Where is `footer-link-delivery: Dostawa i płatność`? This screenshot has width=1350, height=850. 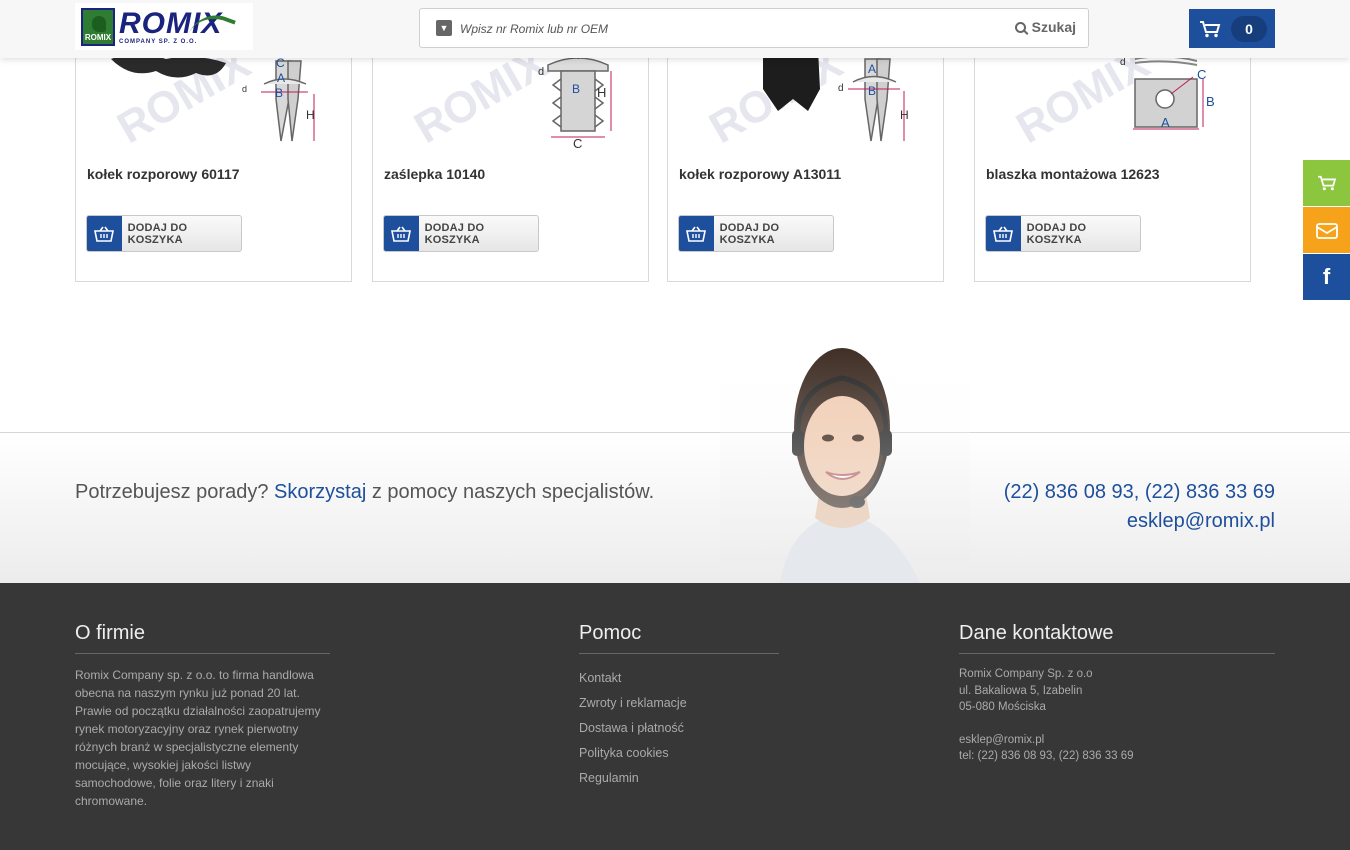
footer-link-delivery: Dostawa i płatność is located at coordinates (679, 728).